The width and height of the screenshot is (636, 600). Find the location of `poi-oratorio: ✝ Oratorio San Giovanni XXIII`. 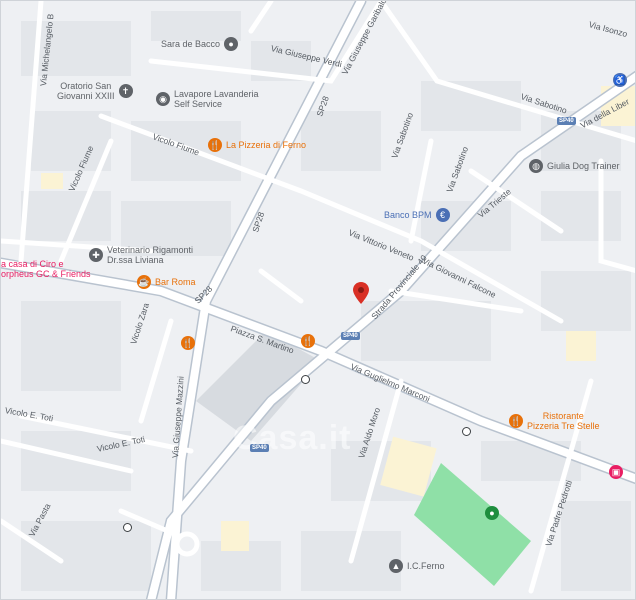

poi-oratorio: ✝ Oratorio San Giovanni XXIII is located at coordinates (95, 91).